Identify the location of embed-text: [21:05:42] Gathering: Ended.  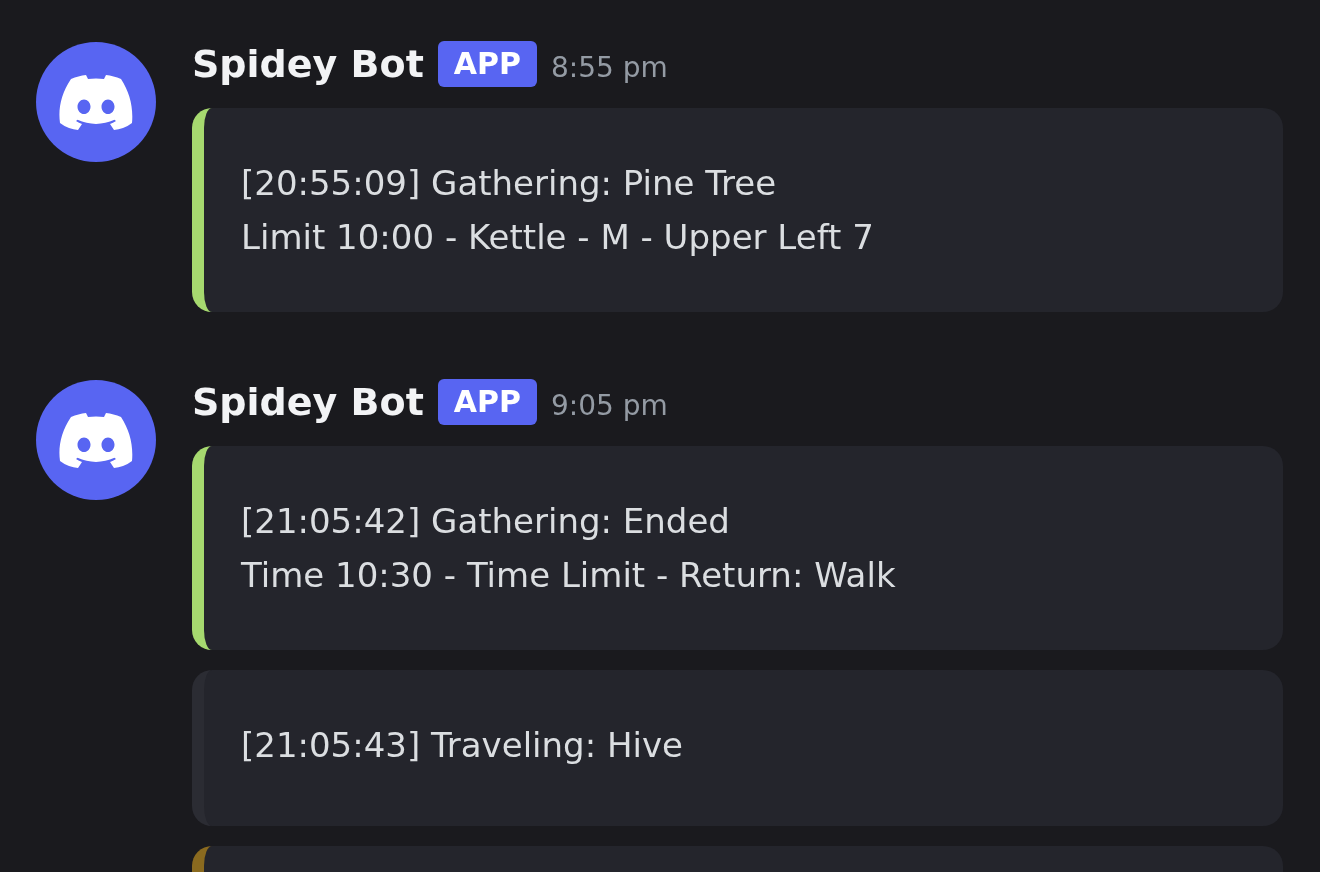
(486, 521).